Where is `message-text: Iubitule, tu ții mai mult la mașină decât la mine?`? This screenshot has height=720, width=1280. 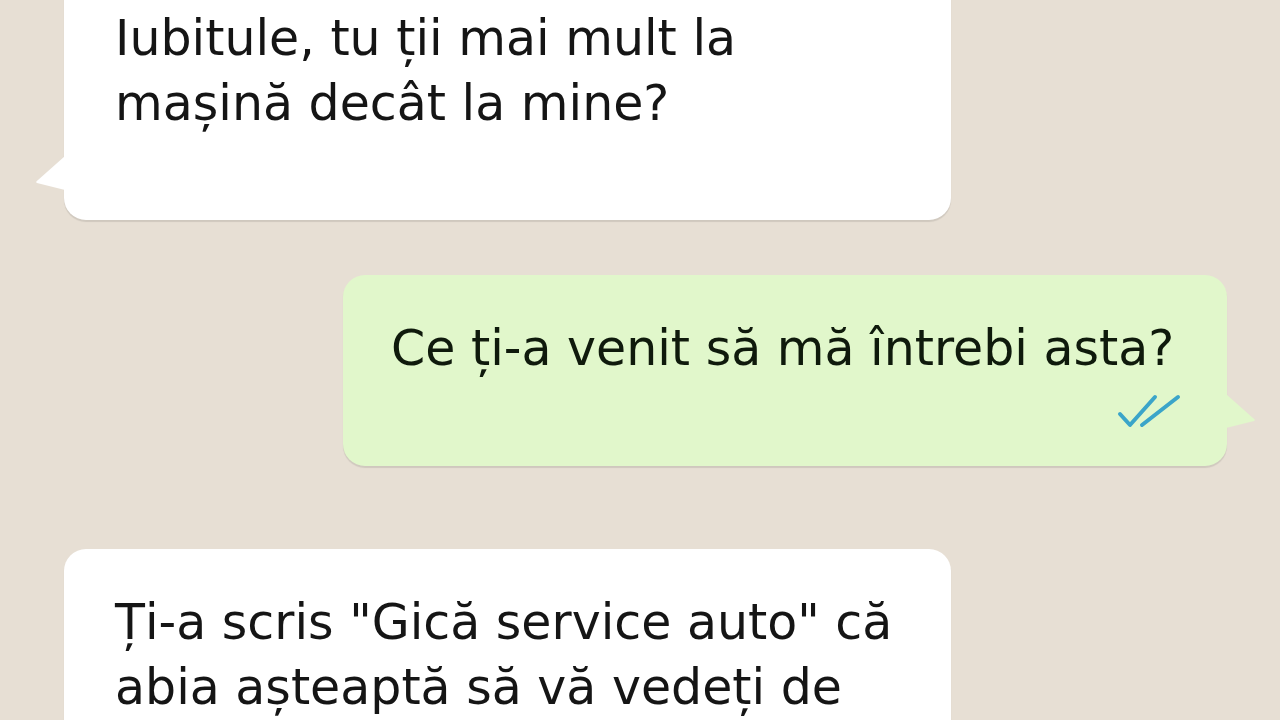
message-text: Iubitule, tu ții mai mult la mașină decât la mine? is located at coordinates (426, 71).